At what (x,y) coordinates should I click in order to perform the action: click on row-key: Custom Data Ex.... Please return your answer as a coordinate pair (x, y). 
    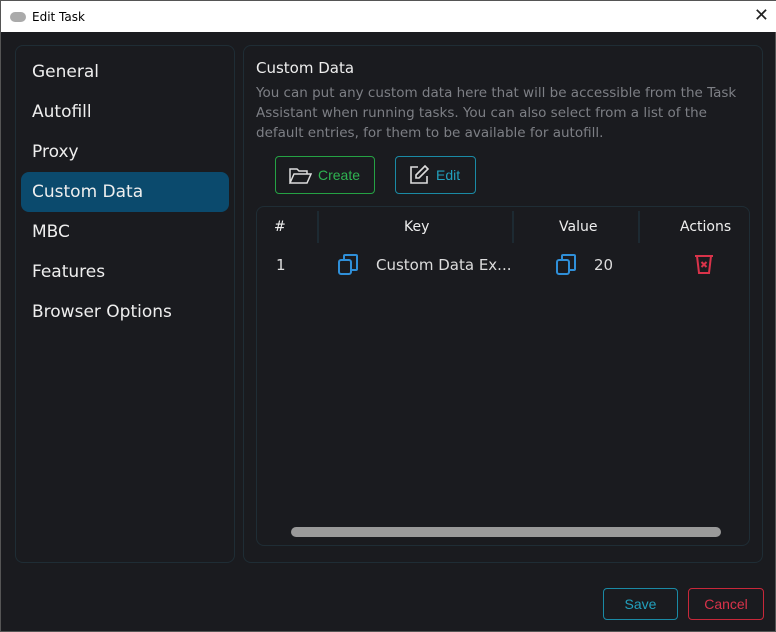
    Looking at the image, I should click on (444, 265).